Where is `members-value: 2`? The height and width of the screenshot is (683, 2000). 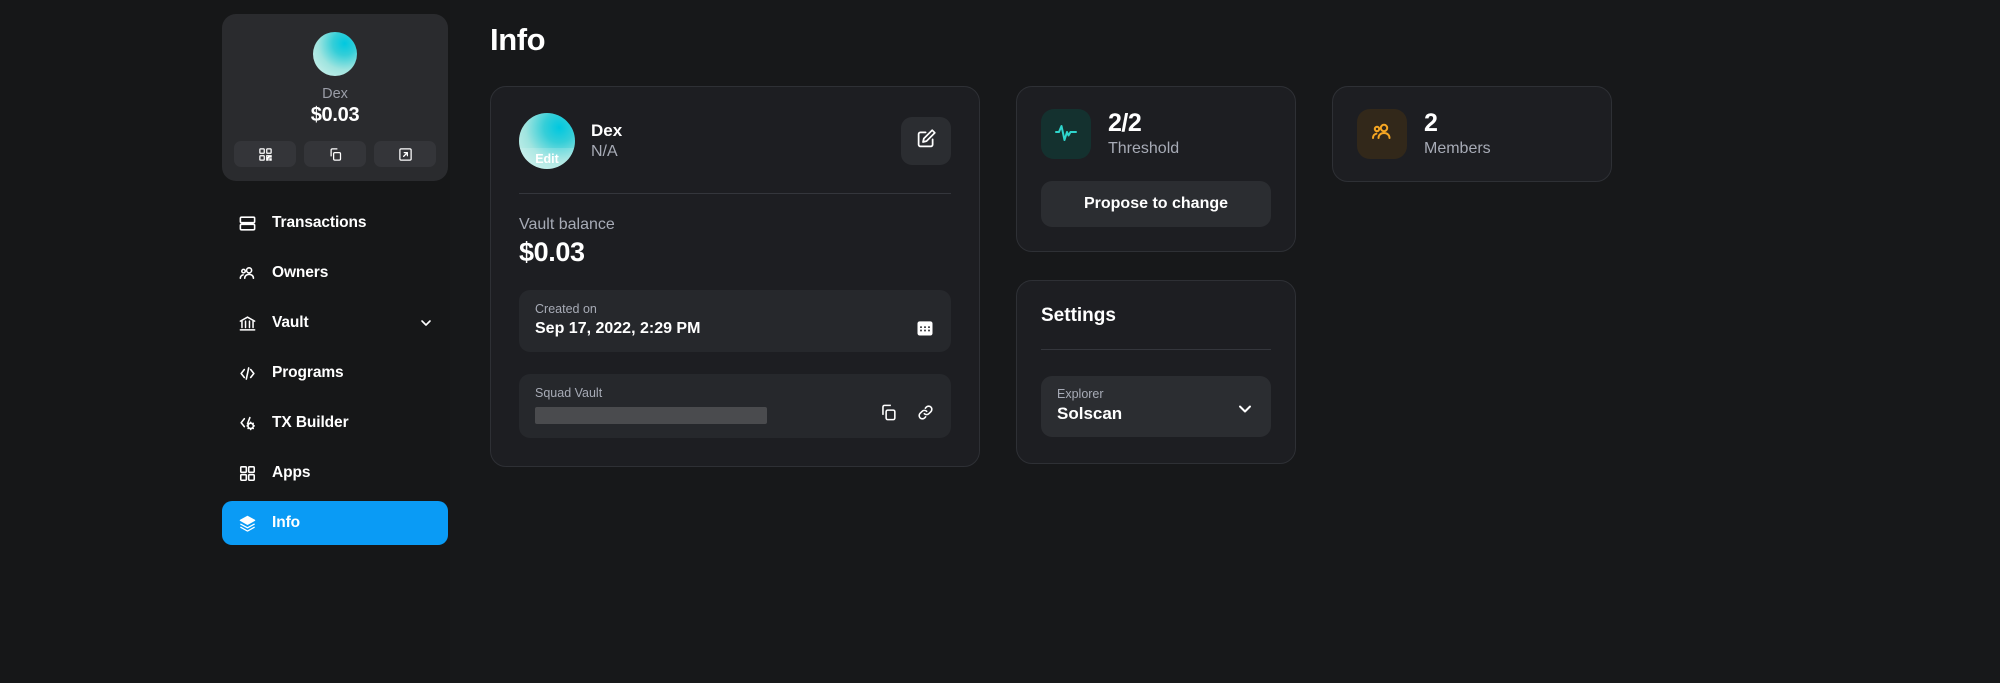
members-value: 2 is located at coordinates (1431, 123).